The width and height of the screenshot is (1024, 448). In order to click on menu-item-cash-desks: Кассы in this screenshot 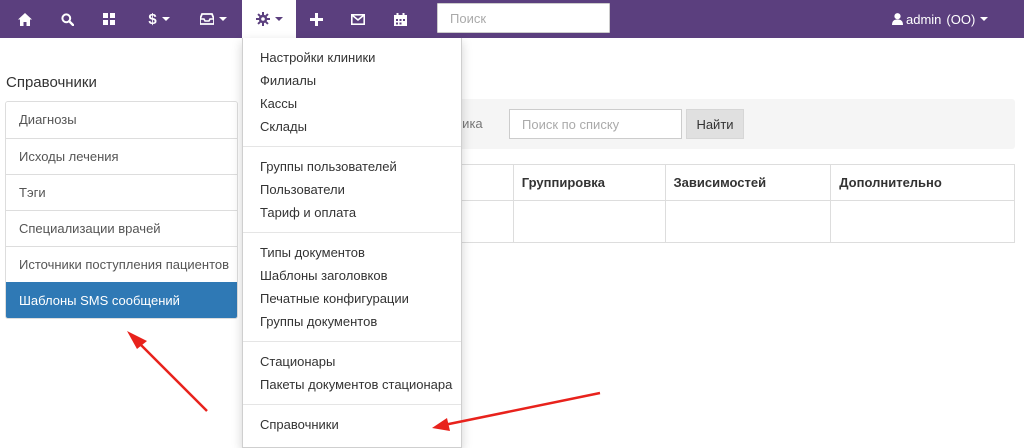, I will do `click(352, 103)`.